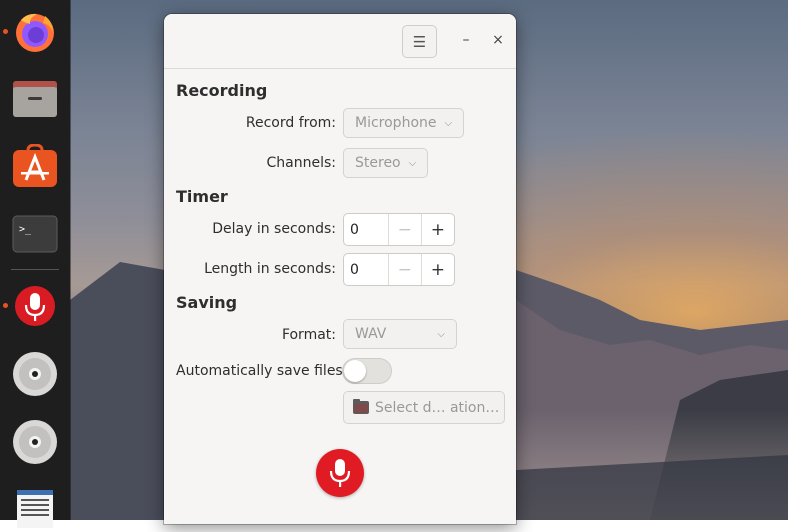  Describe the element at coordinates (290, 123) in the screenshot. I see `record-from-label: Record from:` at that location.